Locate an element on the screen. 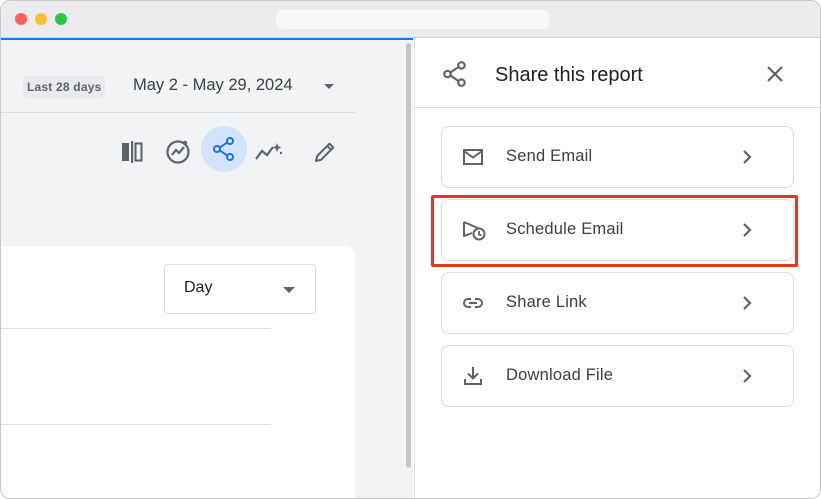  explore-button is located at coordinates (269, 152).